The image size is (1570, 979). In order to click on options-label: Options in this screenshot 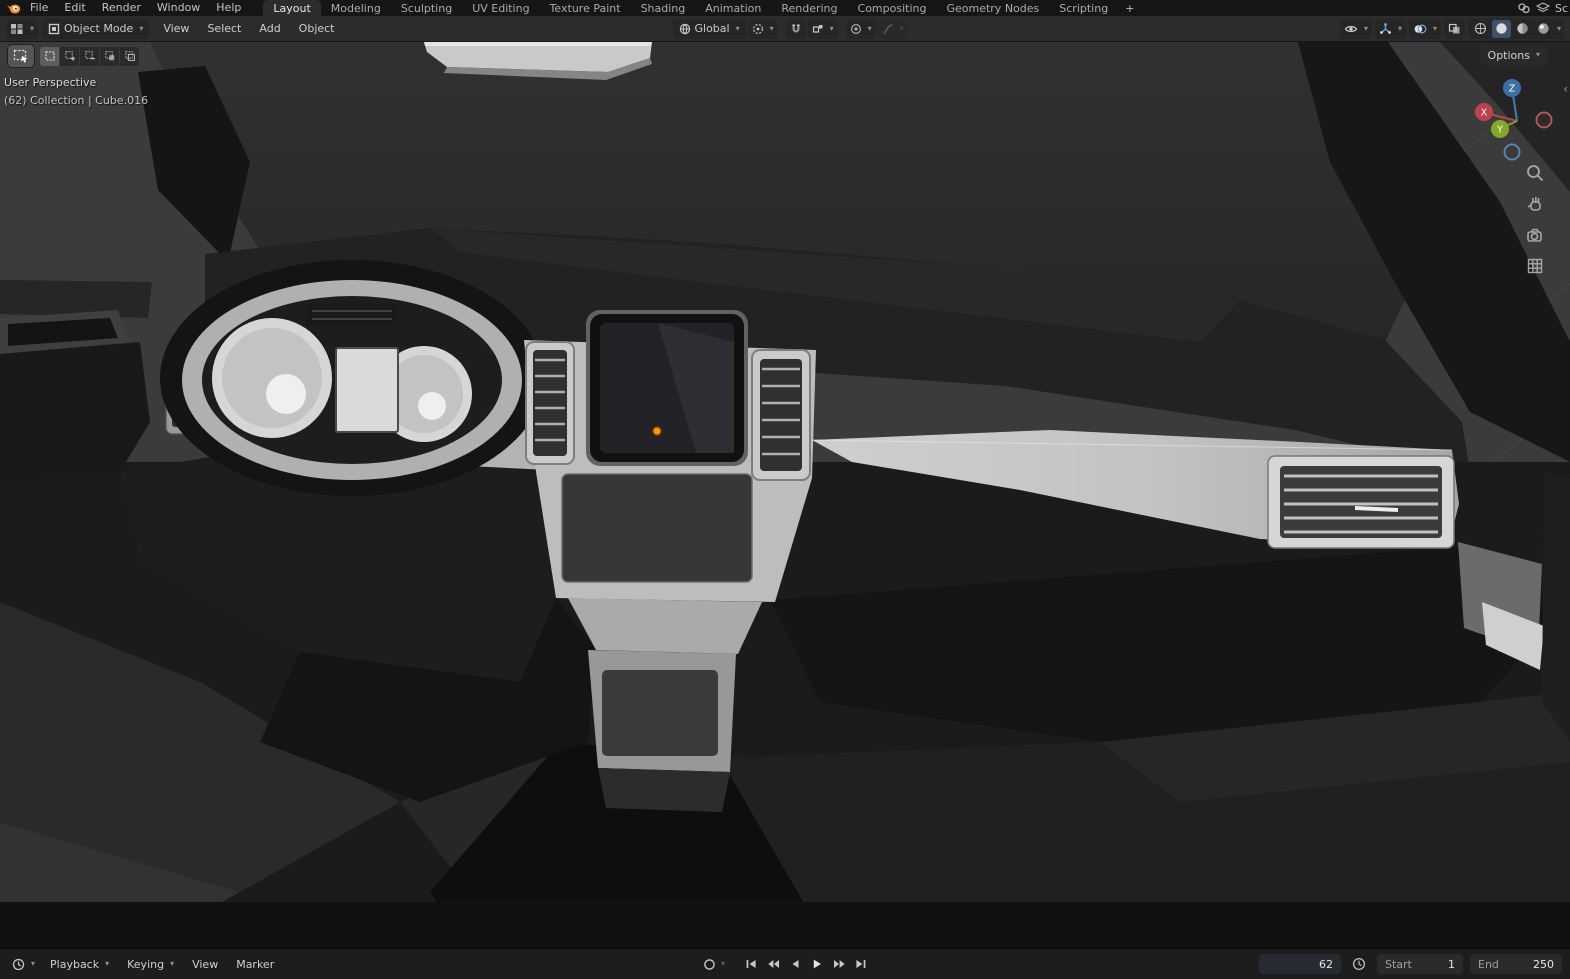, I will do `click(1508, 55)`.